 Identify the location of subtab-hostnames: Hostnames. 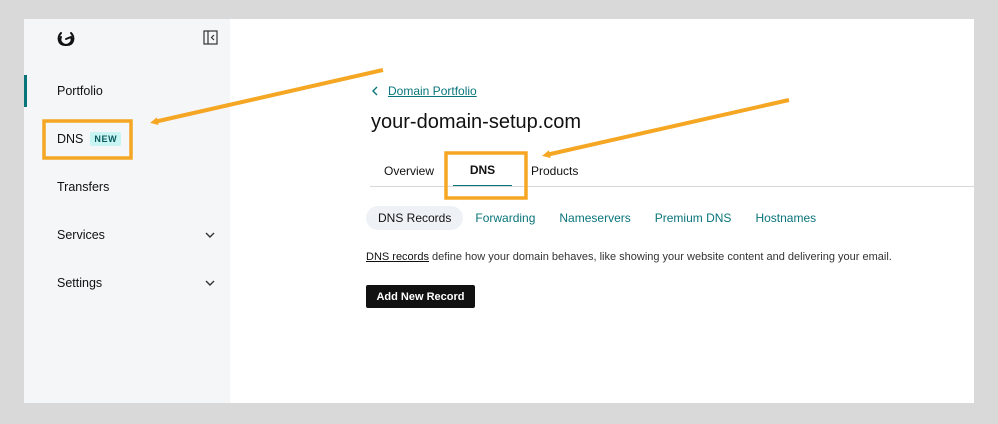
(785, 218).